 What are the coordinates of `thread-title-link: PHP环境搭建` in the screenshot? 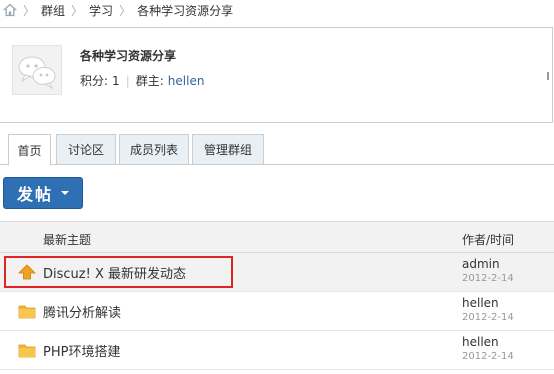 It's located at (81, 350).